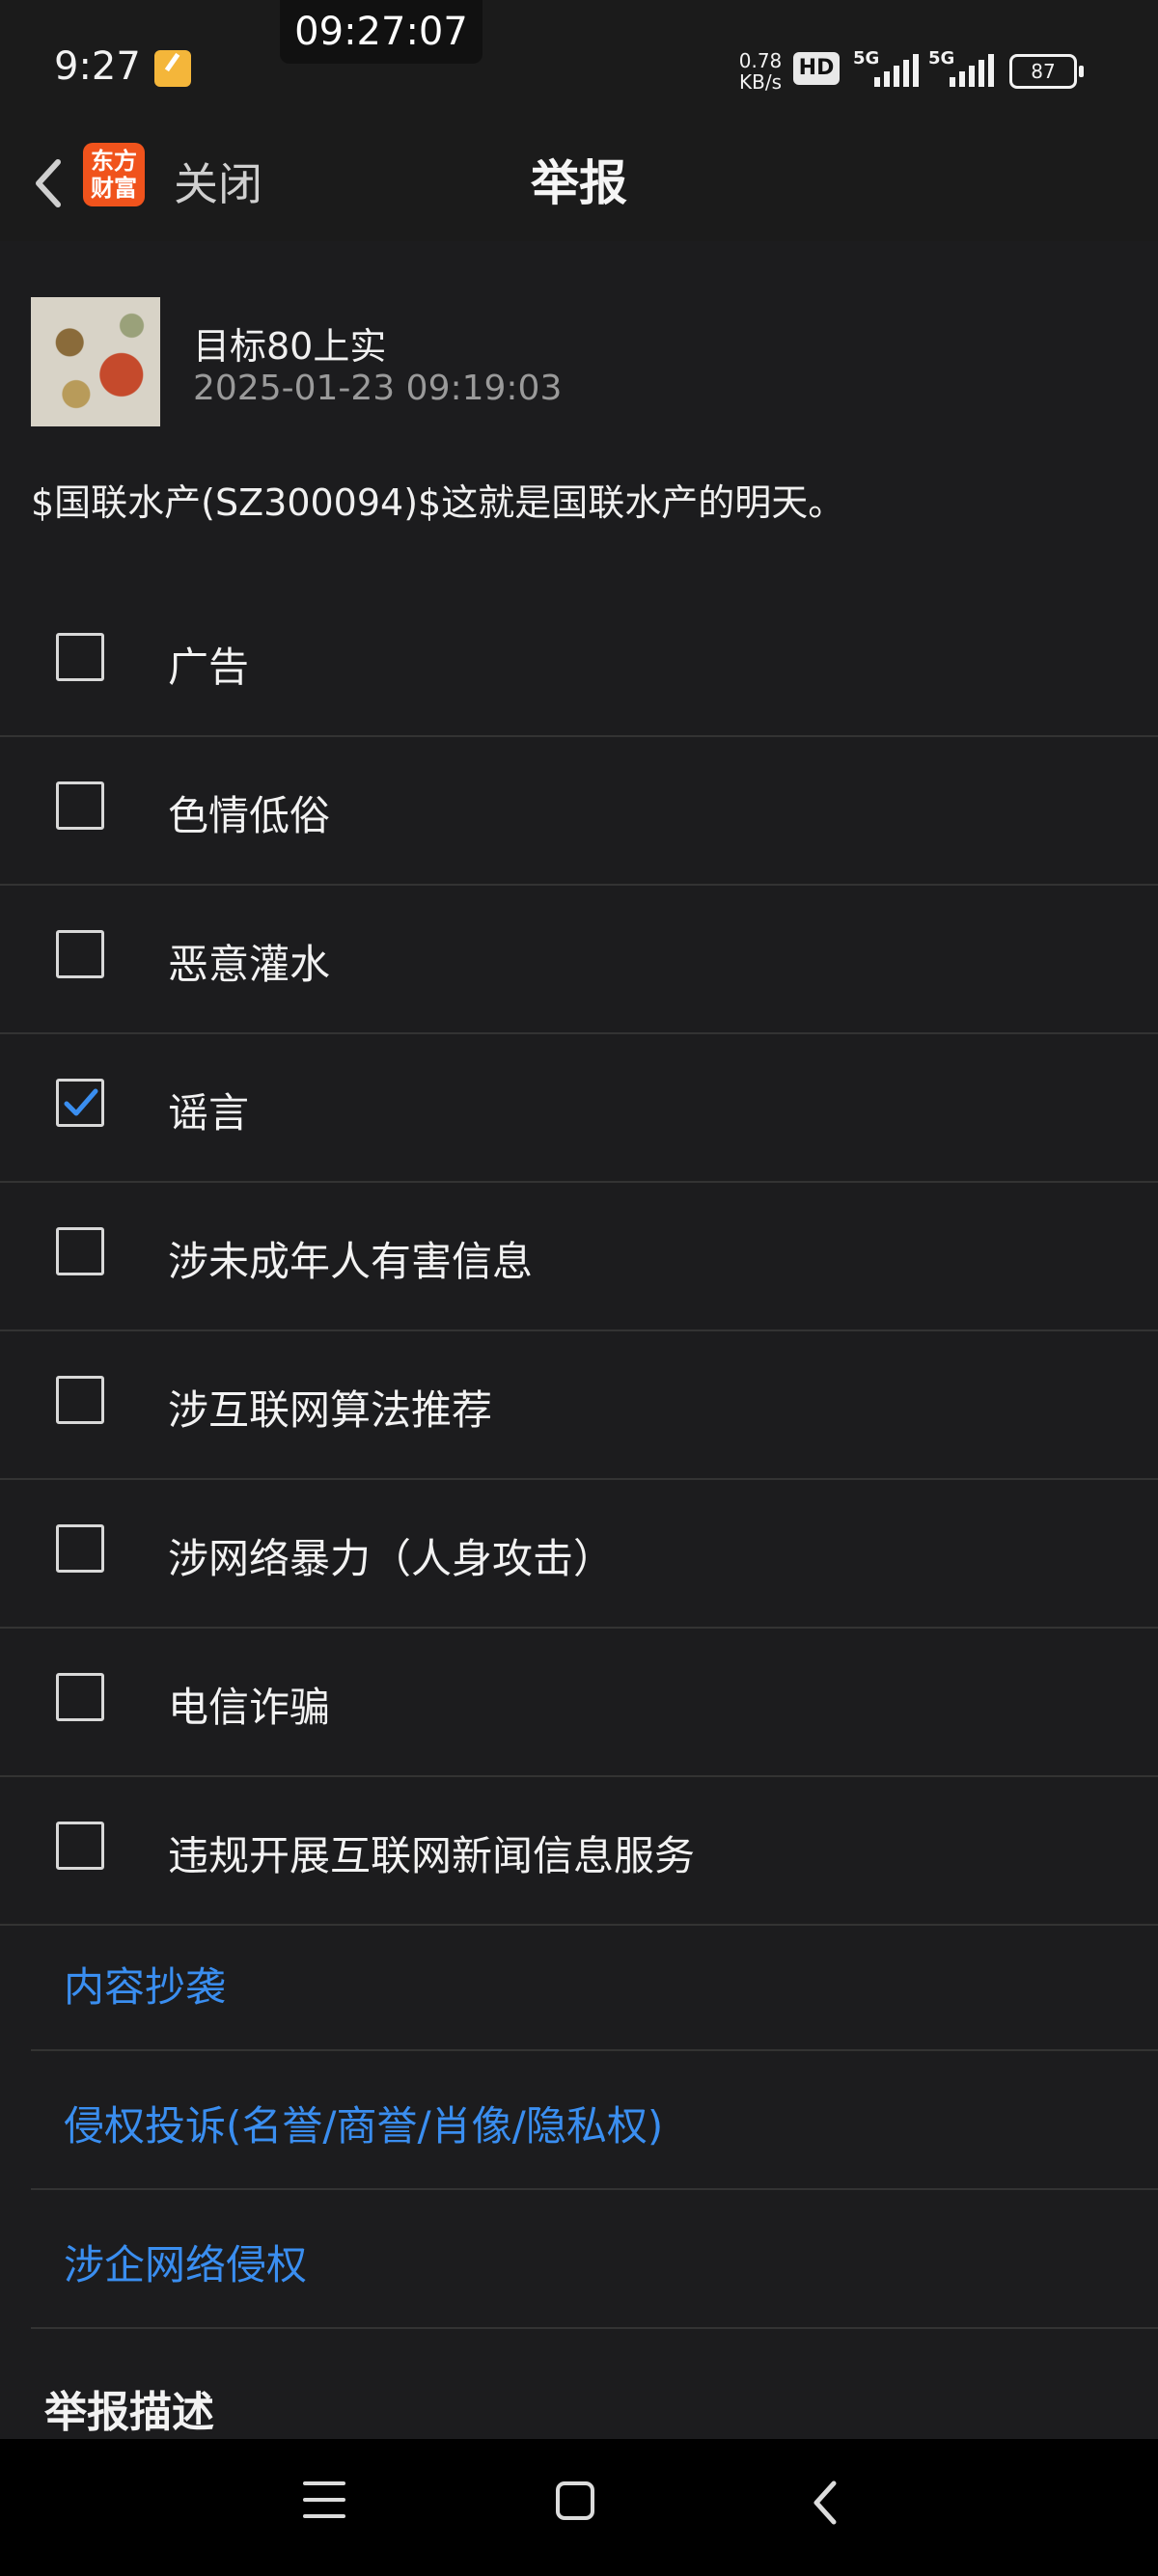 This screenshot has width=1158, height=2576. Describe the element at coordinates (579, 1703) in the screenshot. I see `report-option: 电信诈骗` at that location.